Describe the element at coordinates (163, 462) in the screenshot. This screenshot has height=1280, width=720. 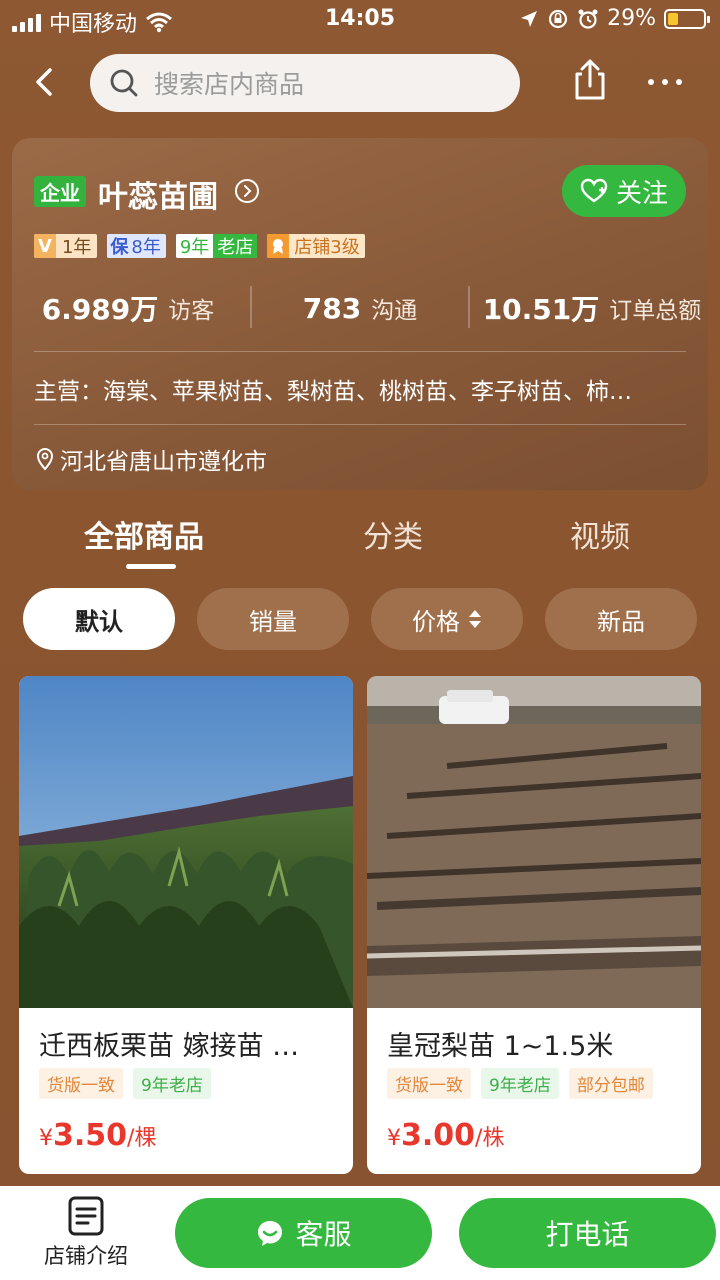
I see `location-text: 河北省唐山市遵化市` at that location.